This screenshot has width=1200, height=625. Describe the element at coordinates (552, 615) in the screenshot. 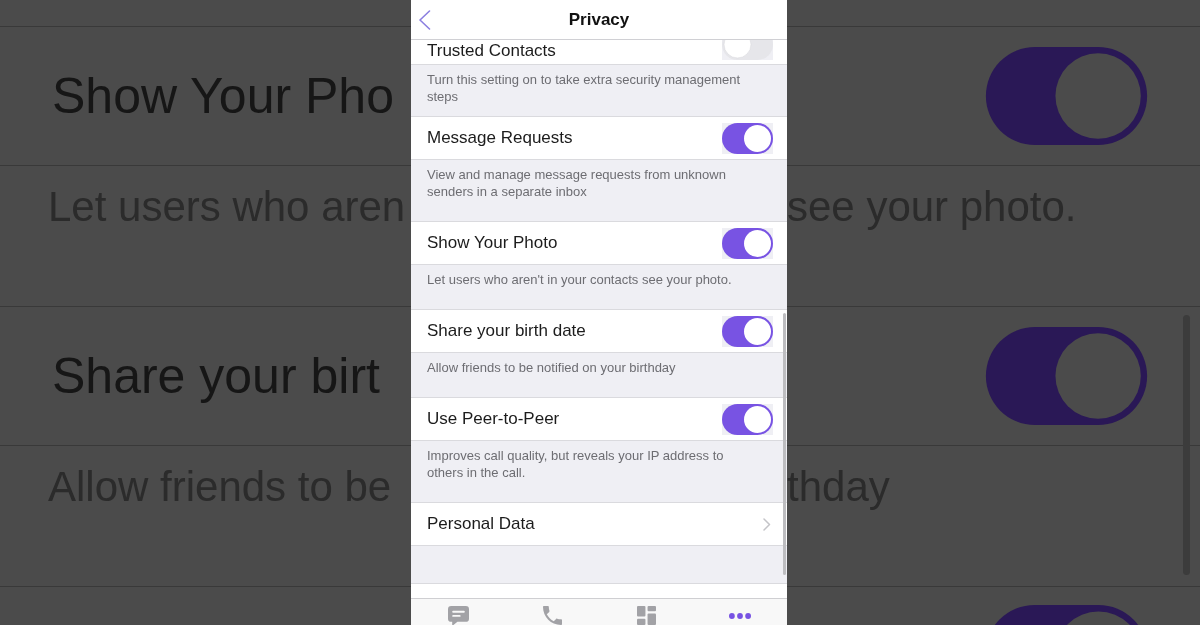

I see `phone-icon` at that location.